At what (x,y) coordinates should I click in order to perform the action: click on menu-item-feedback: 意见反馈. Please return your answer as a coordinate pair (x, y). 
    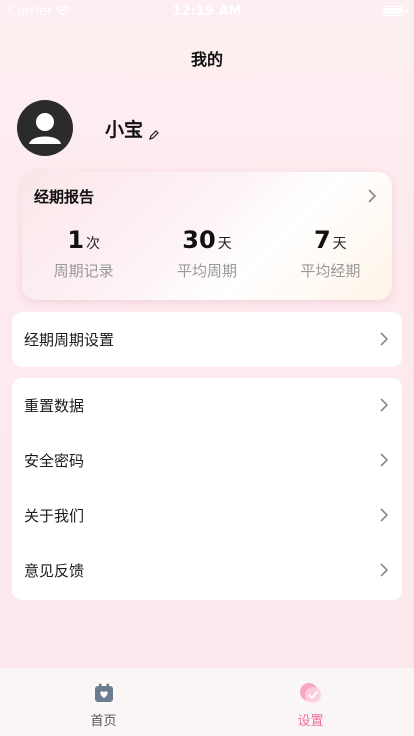
    Looking at the image, I should click on (207, 570).